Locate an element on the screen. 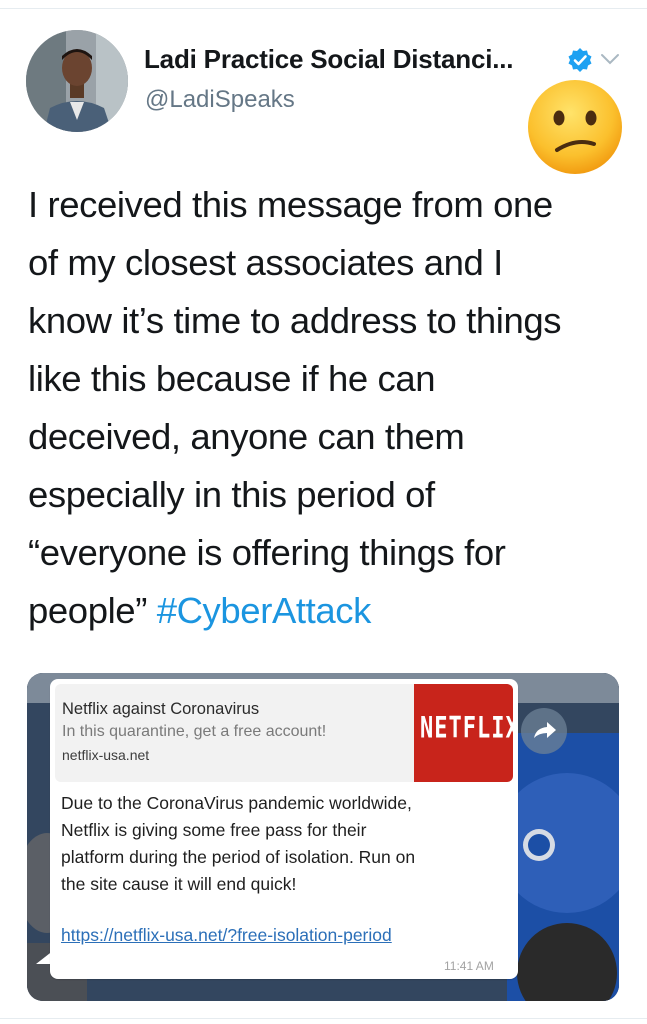 This screenshot has width=647, height=1024. tweet-text-line: deceived, anyone can them is located at coordinates (246, 436).